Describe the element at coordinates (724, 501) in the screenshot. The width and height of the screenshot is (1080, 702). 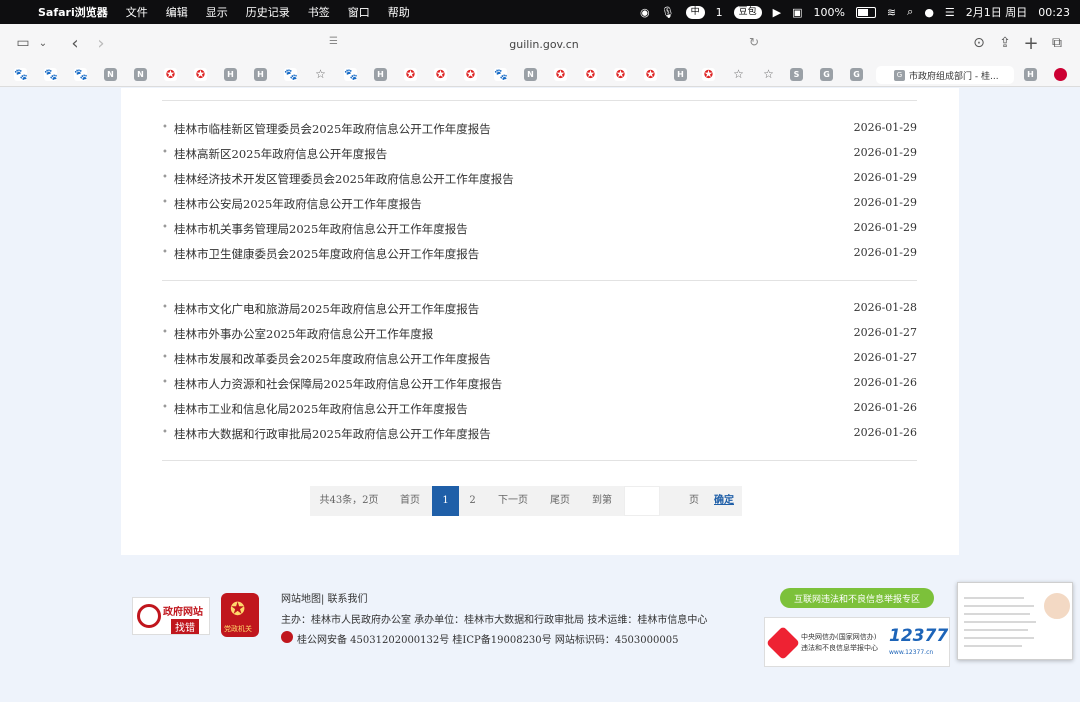
I see `confirm-button: 确定` at that location.